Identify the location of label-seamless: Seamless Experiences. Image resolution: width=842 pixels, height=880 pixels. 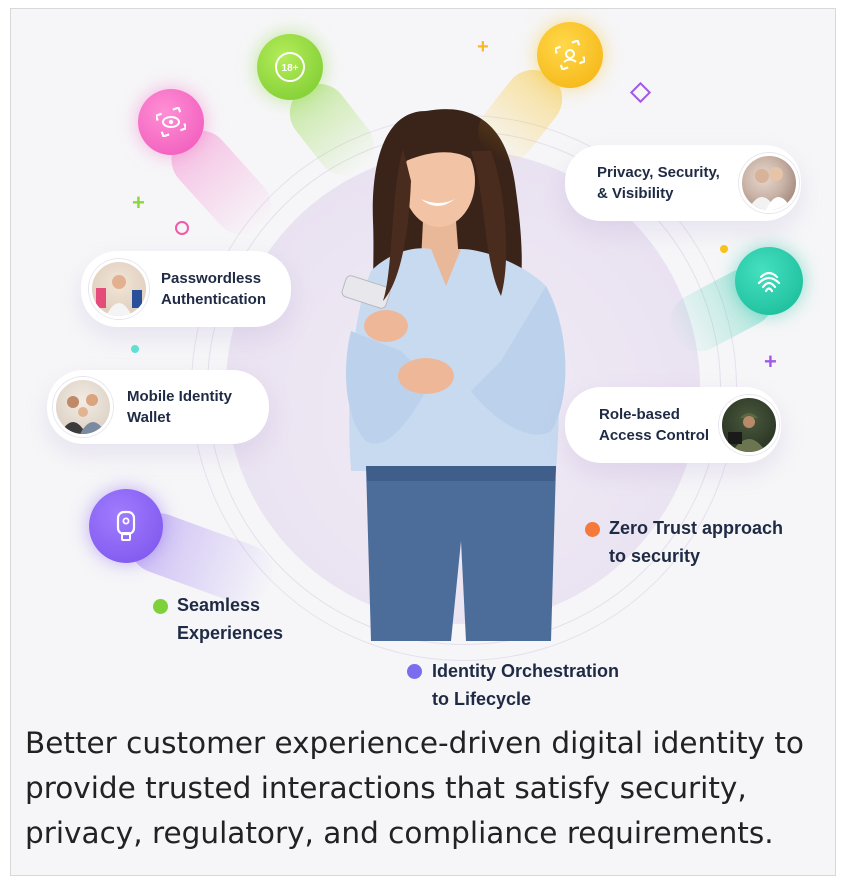
(230, 619).